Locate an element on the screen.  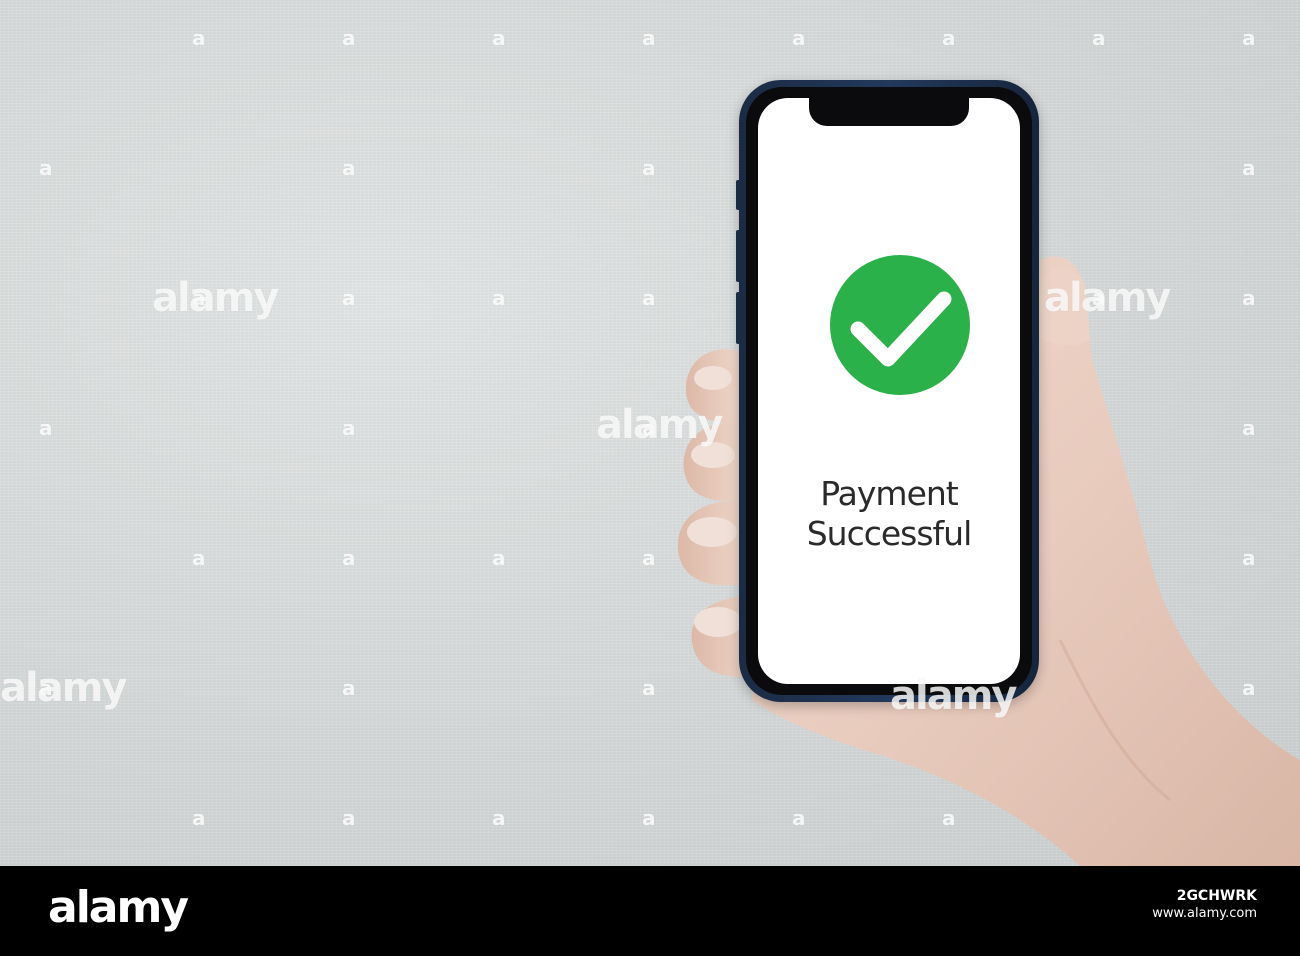
status-line-1: Payment is located at coordinates (889, 493).